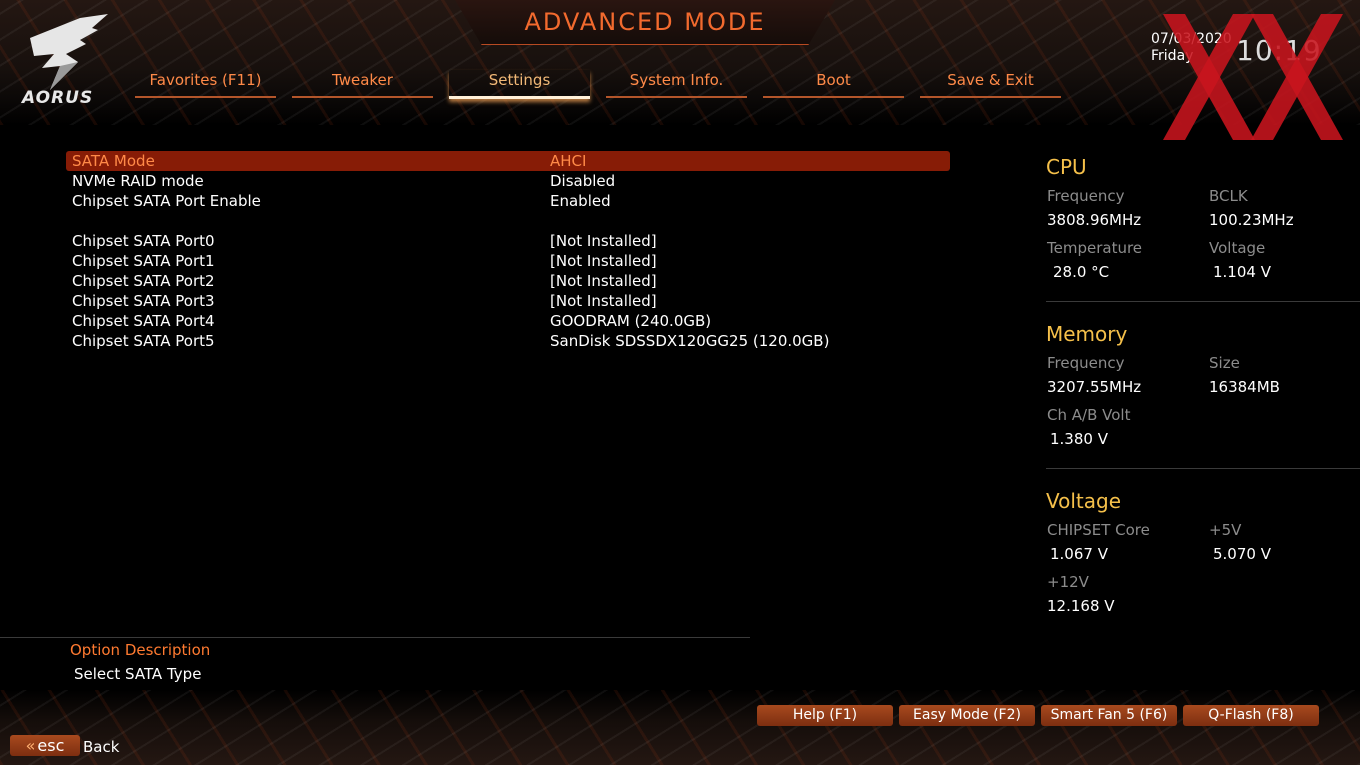 The width and height of the screenshot is (1360, 765). What do you see at coordinates (568, 161) in the screenshot?
I see `setting-value: AHCI` at bounding box center [568, 161].